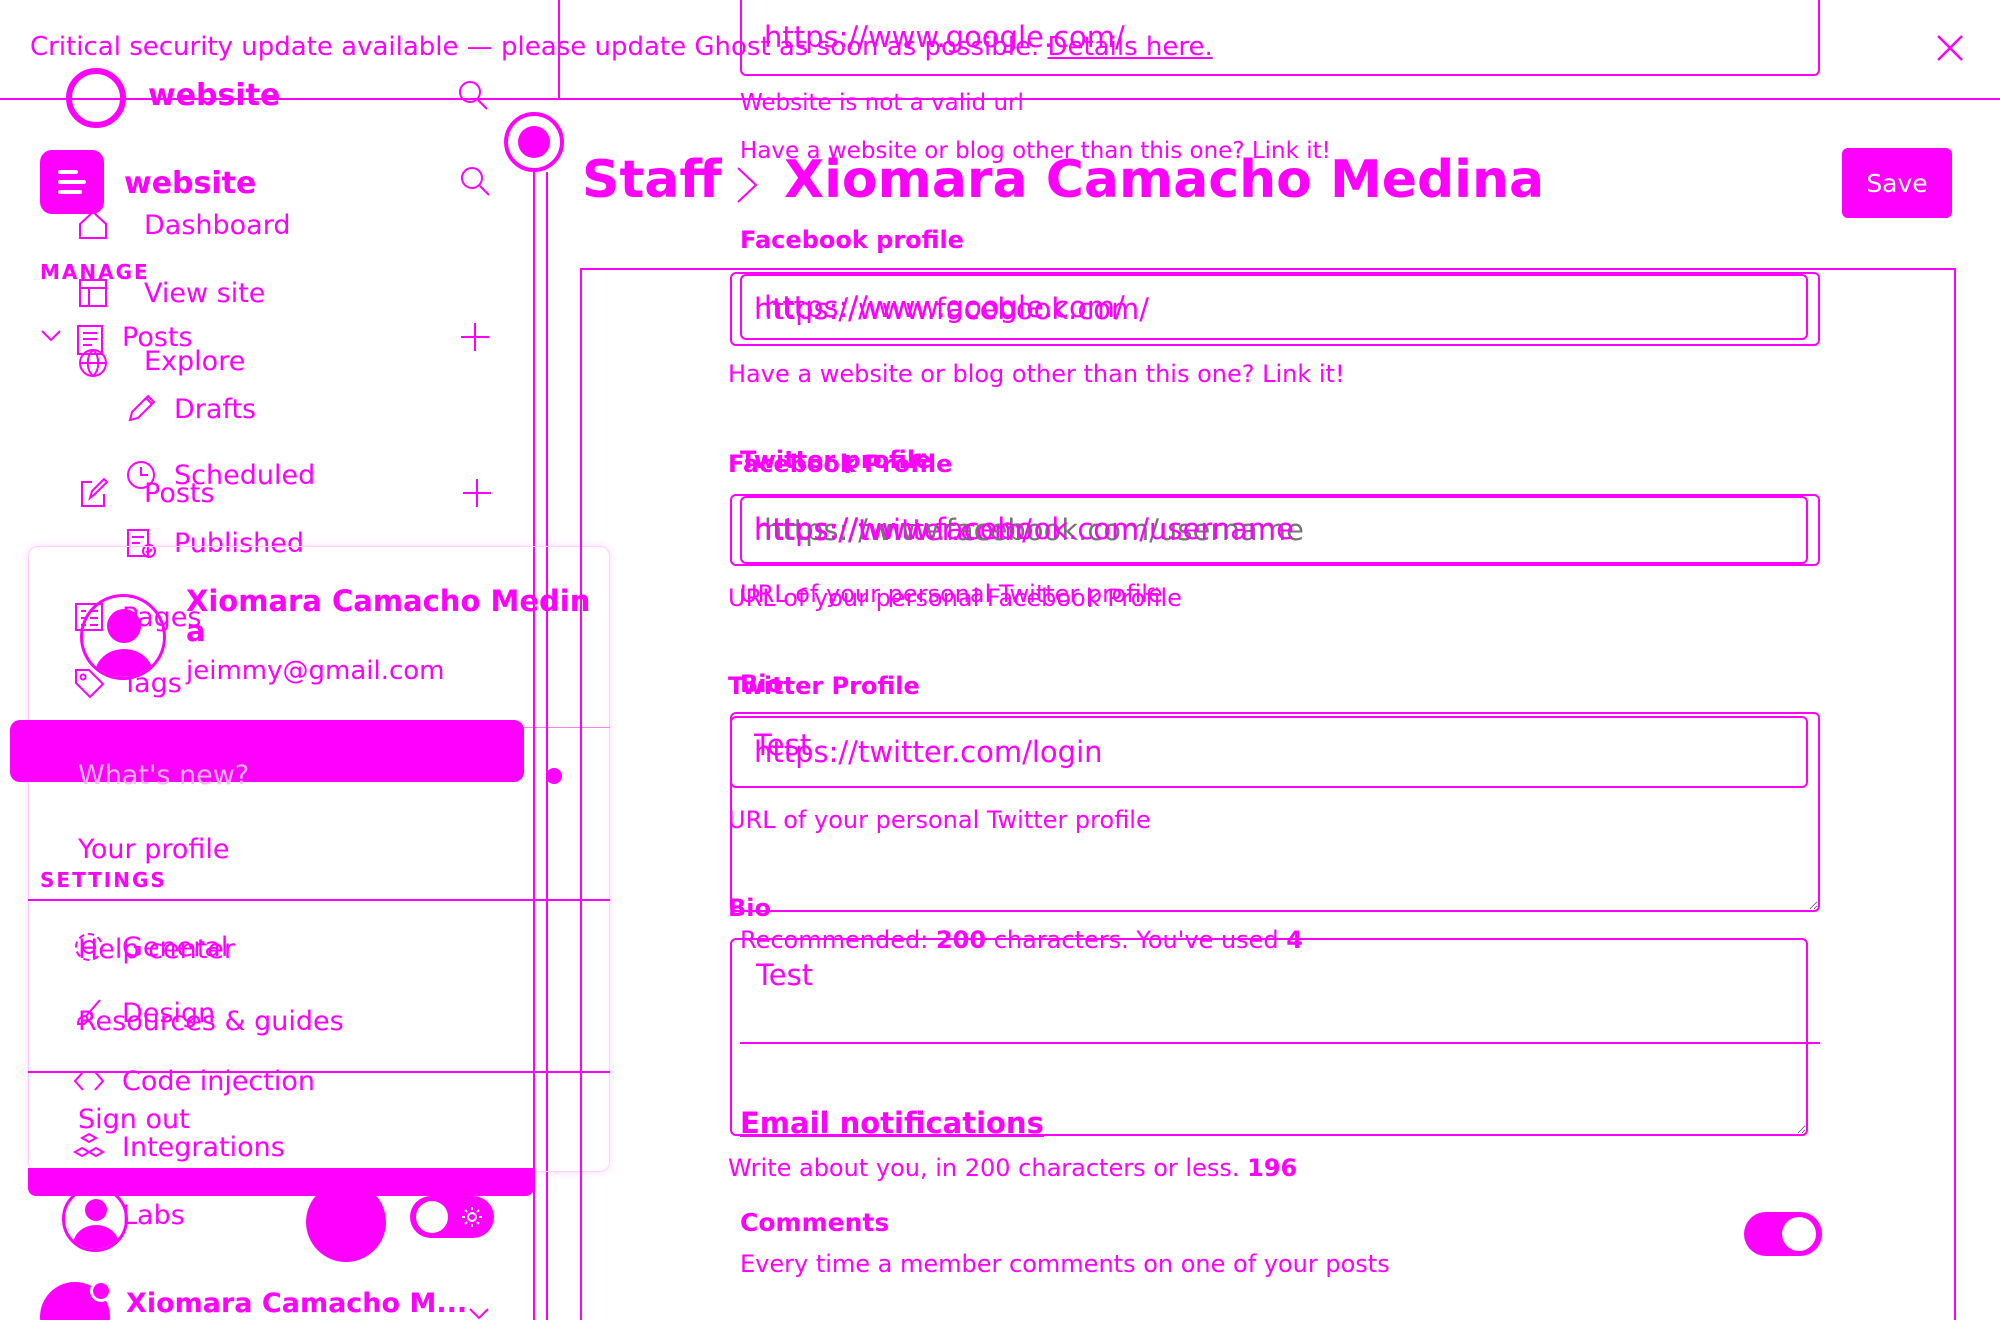 This screenshot has width=2000, height=1320. What do you see at coordinates (217, 225) in the screenshot?
I see `sidebar-item-dashboard: Dashboard` at bounding box center [217, 225].